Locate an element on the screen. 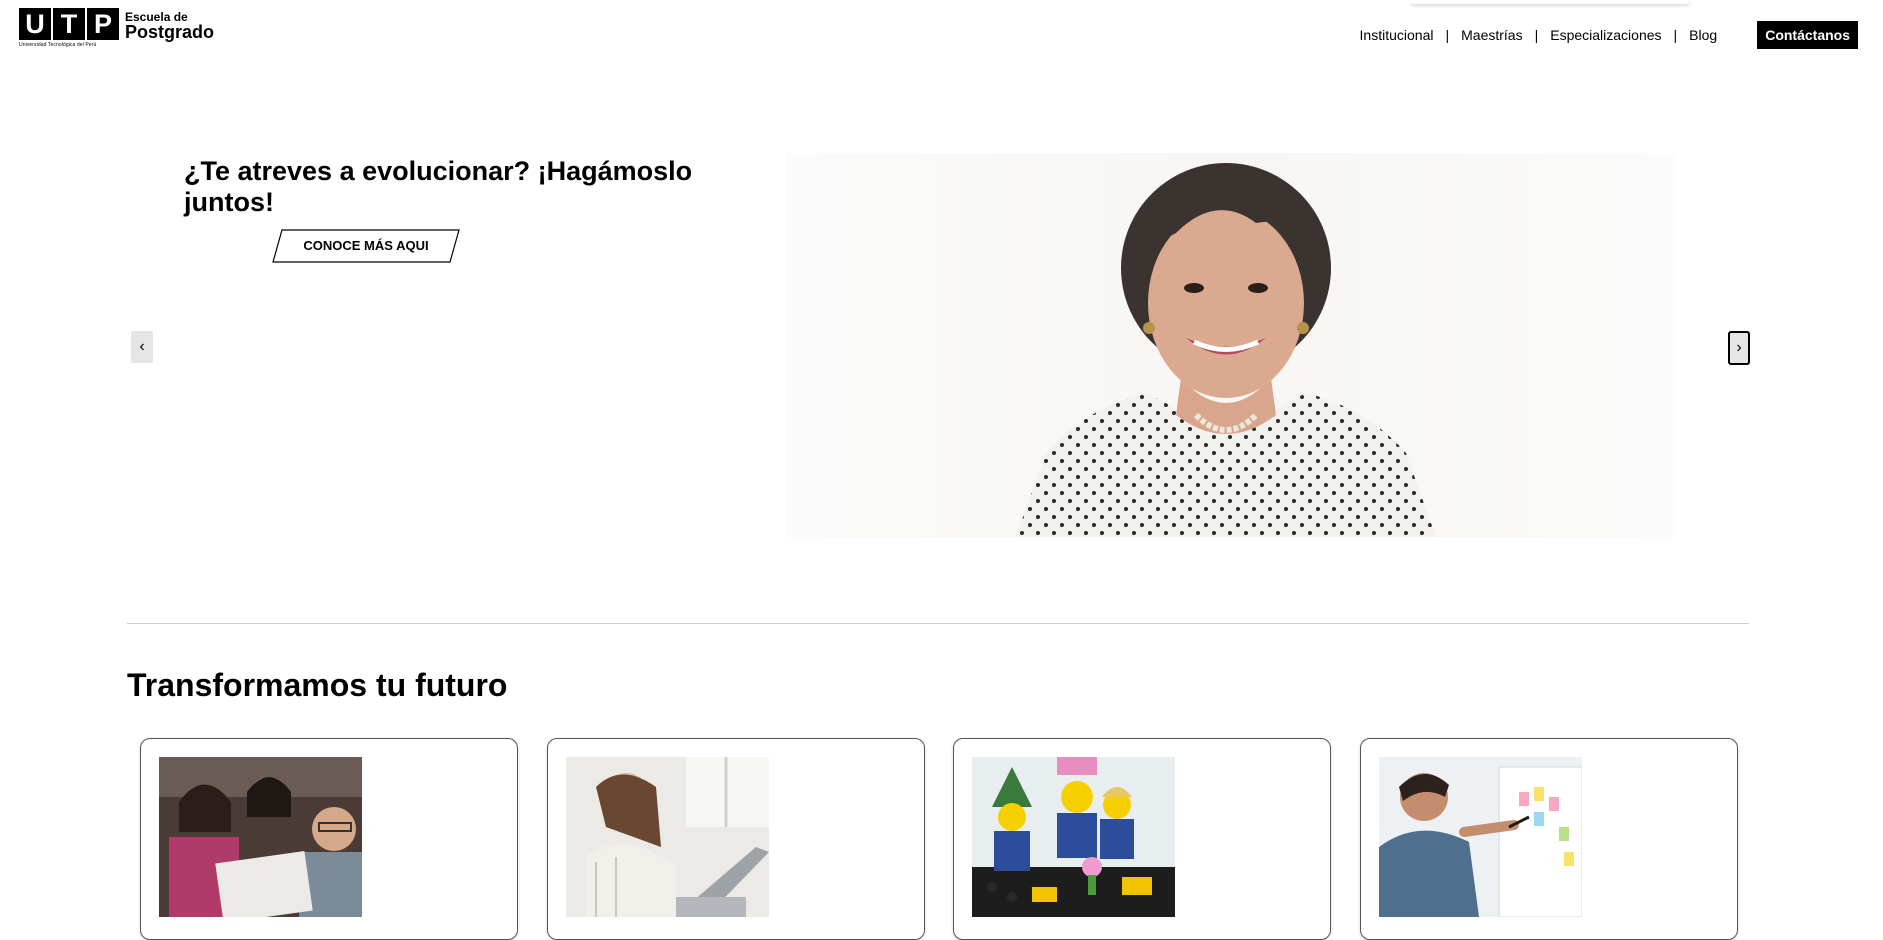 The width and height of the screenshot is (1883, 940). logo-letter-t: T is located at coordinates (69, 24).